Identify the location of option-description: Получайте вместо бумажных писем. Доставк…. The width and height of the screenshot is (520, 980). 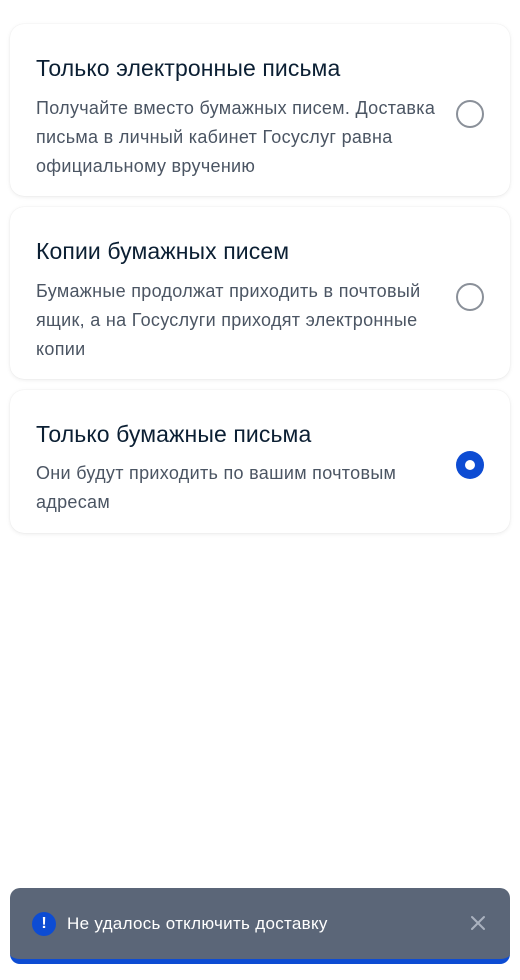
(236, 137).